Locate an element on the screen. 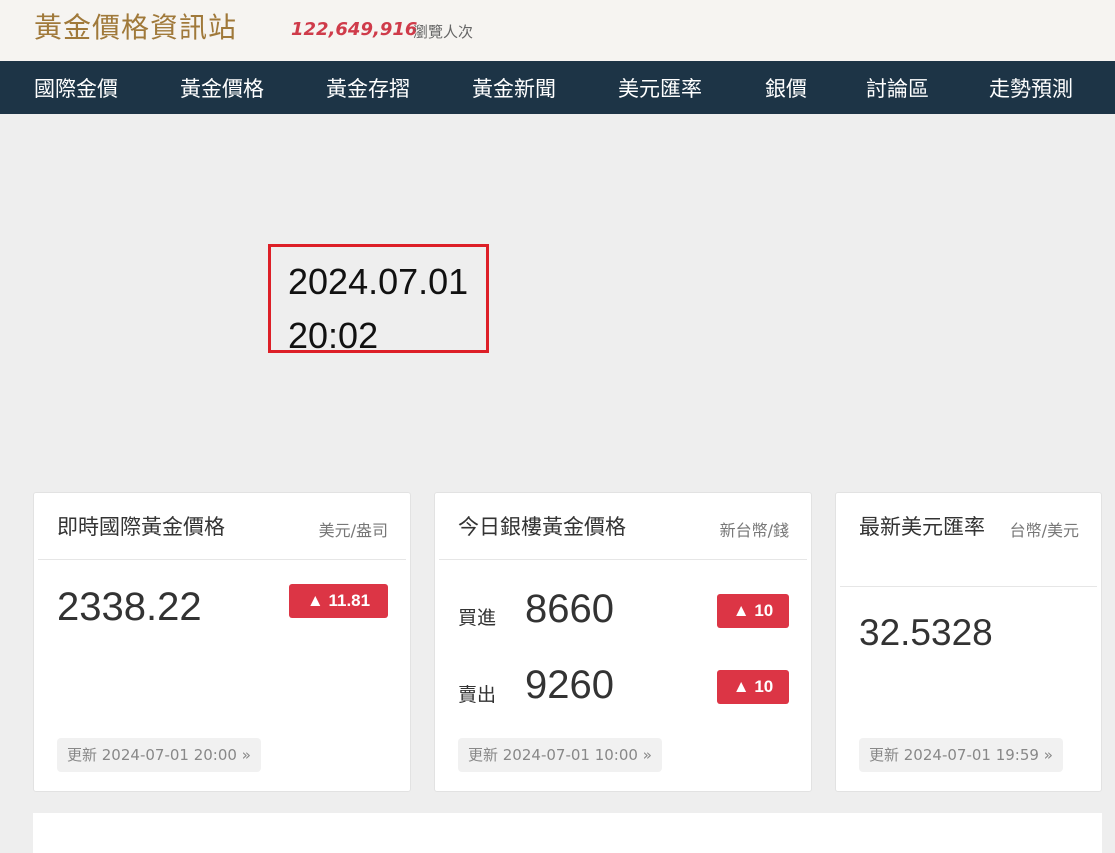  usd-rate-value: 32.5328 is located at coordinates (926, 632).